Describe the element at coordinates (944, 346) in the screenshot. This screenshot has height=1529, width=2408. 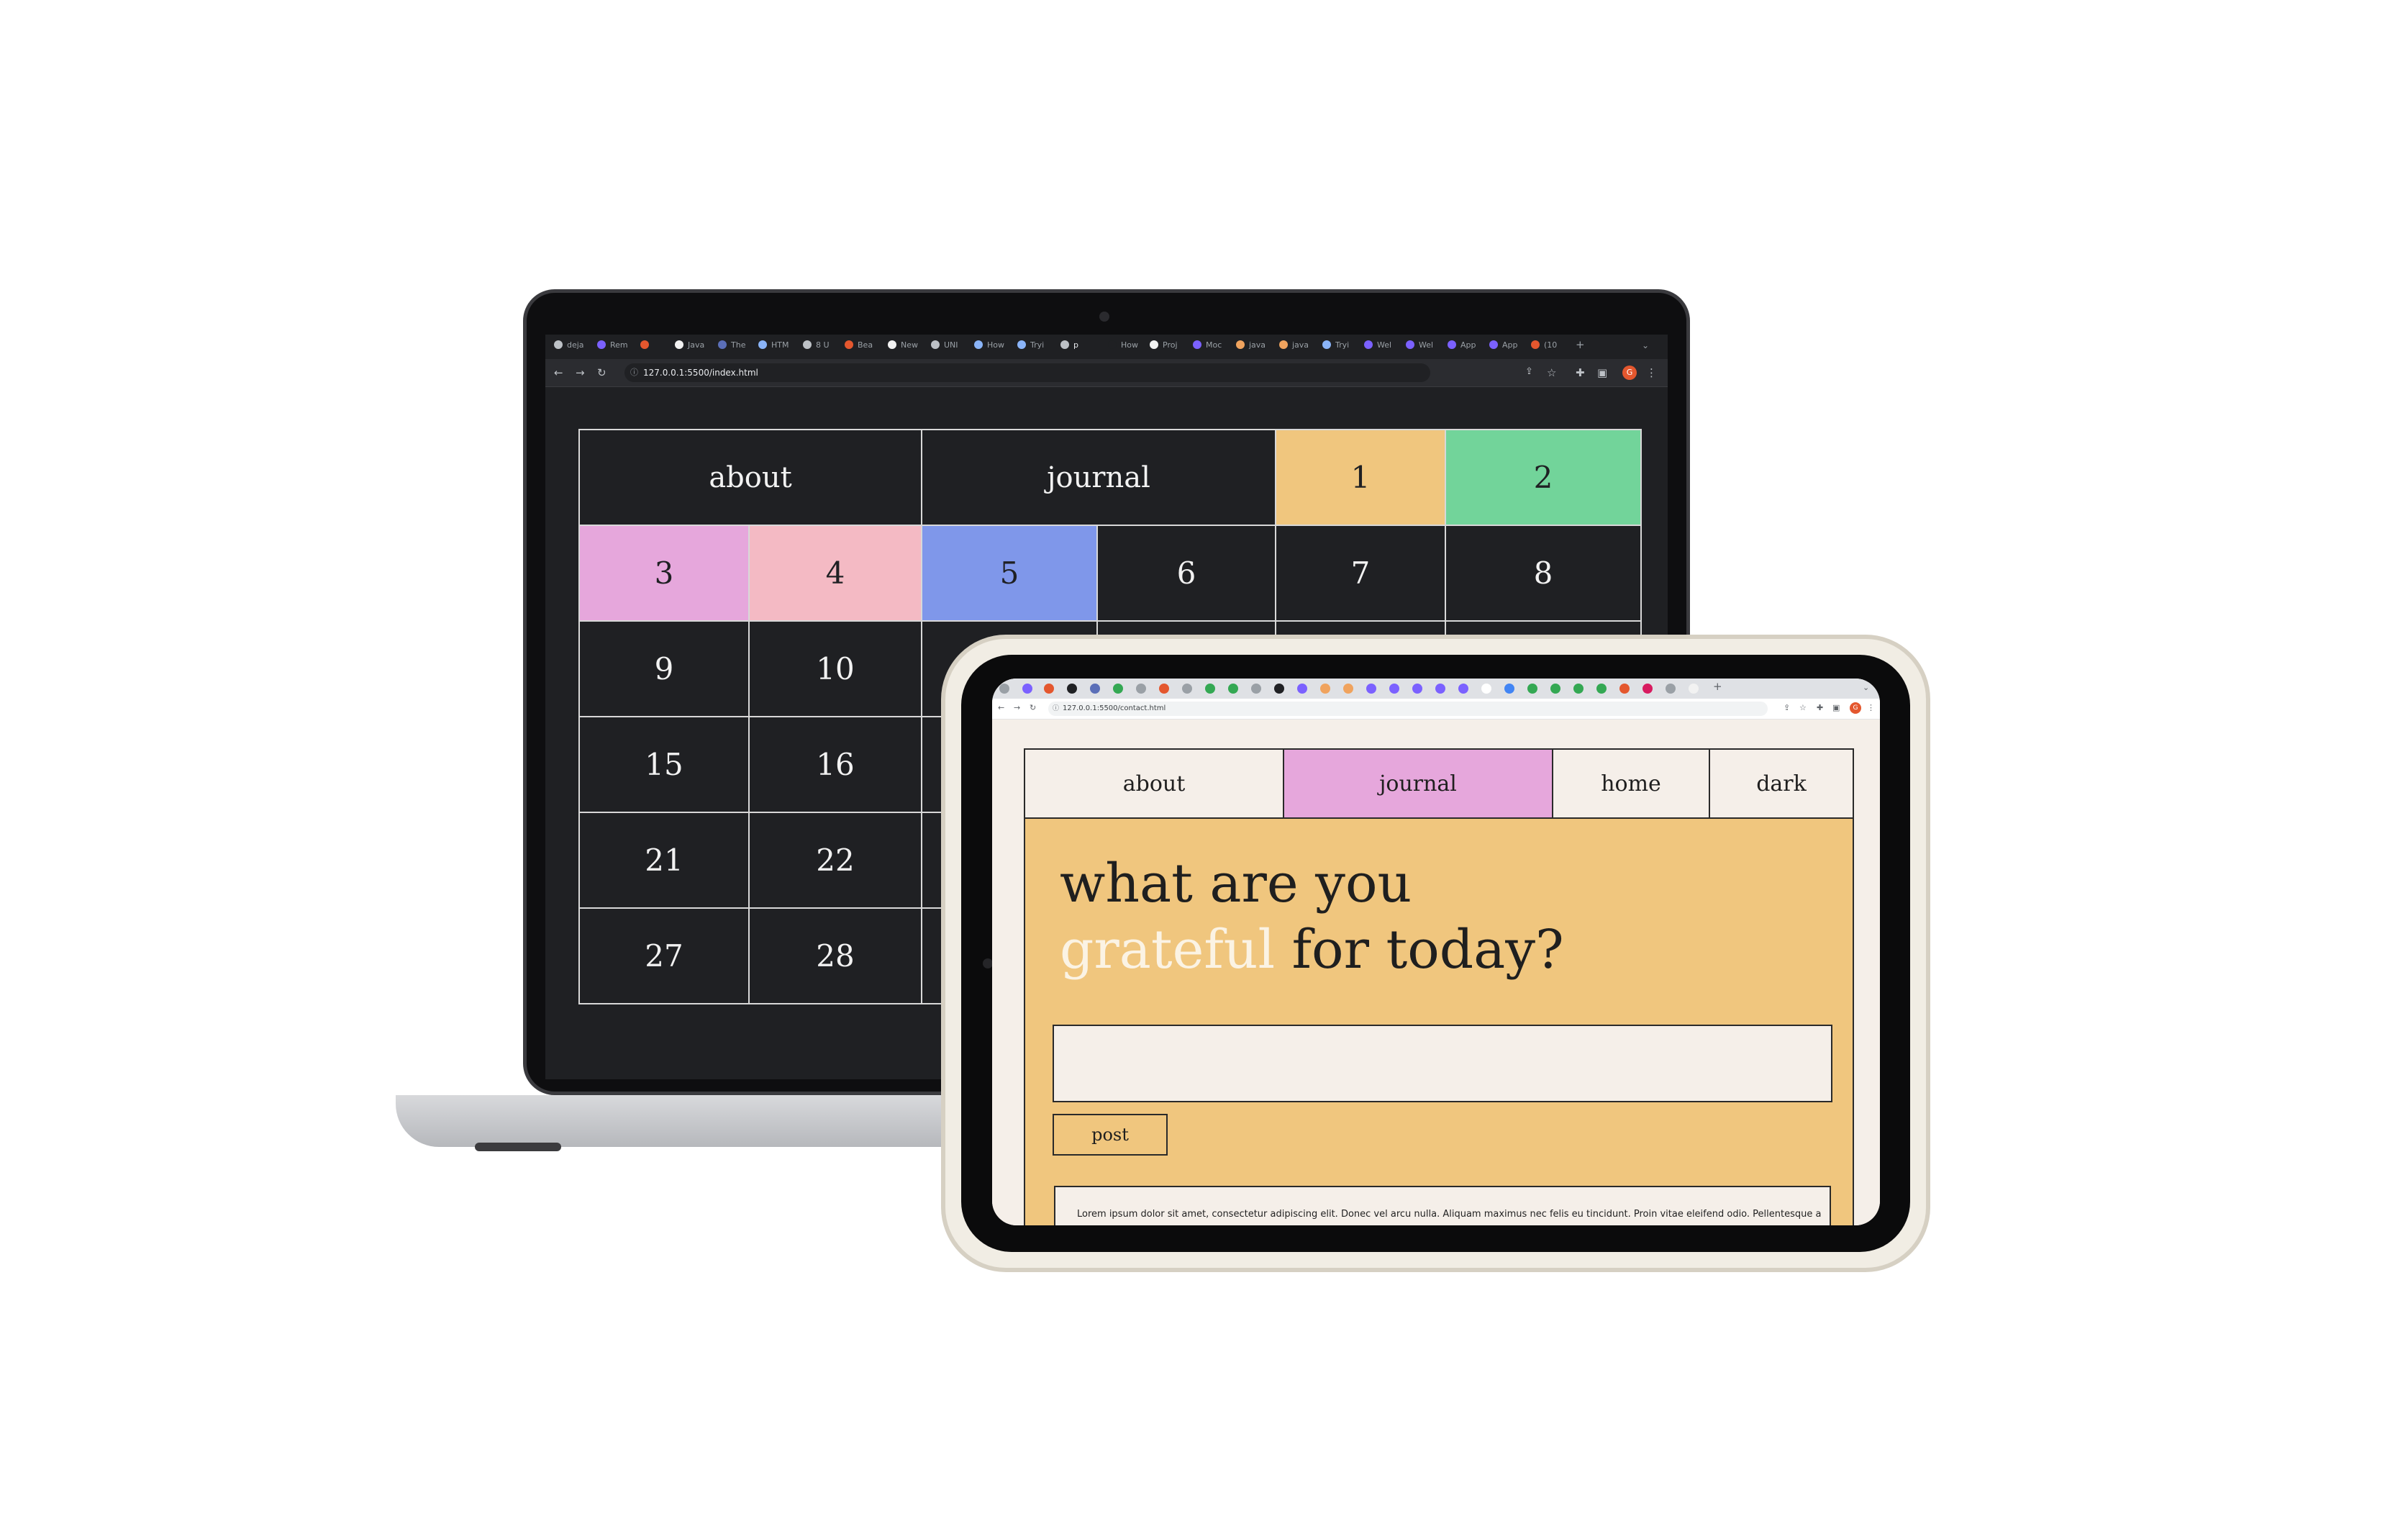
I see `browser-tab: UNI` at that location.